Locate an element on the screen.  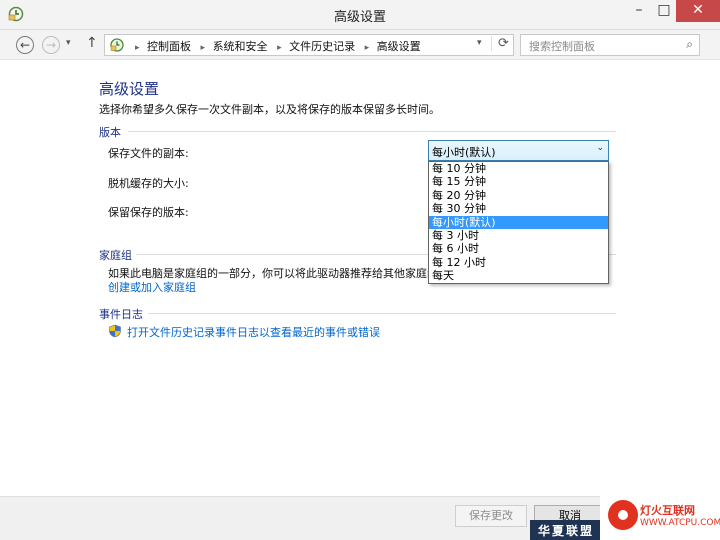
window-title: 高级设置 is located at coordinates (359, 17).